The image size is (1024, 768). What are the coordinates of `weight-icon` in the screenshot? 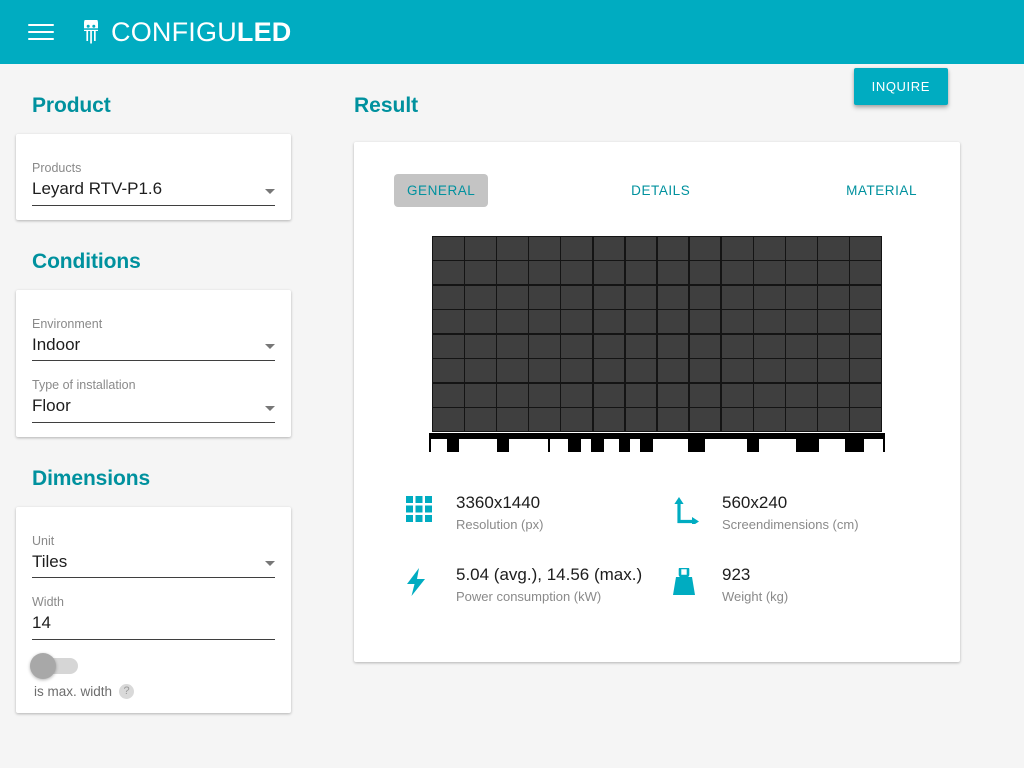 It's located at (686, 582).